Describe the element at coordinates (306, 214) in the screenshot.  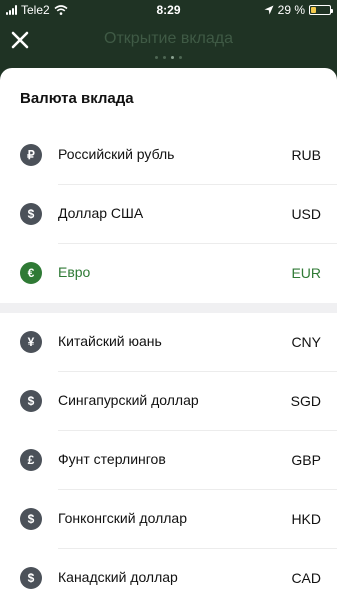
I see `currency-code: USD` at that location.